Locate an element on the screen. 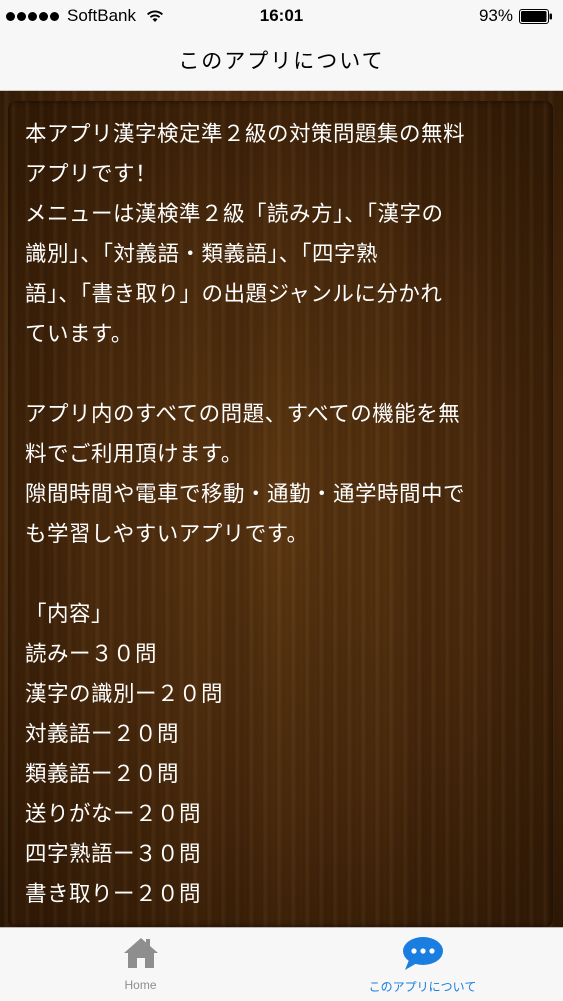  navigation-bar: このアプリについて is located at coordinates (281, 62).